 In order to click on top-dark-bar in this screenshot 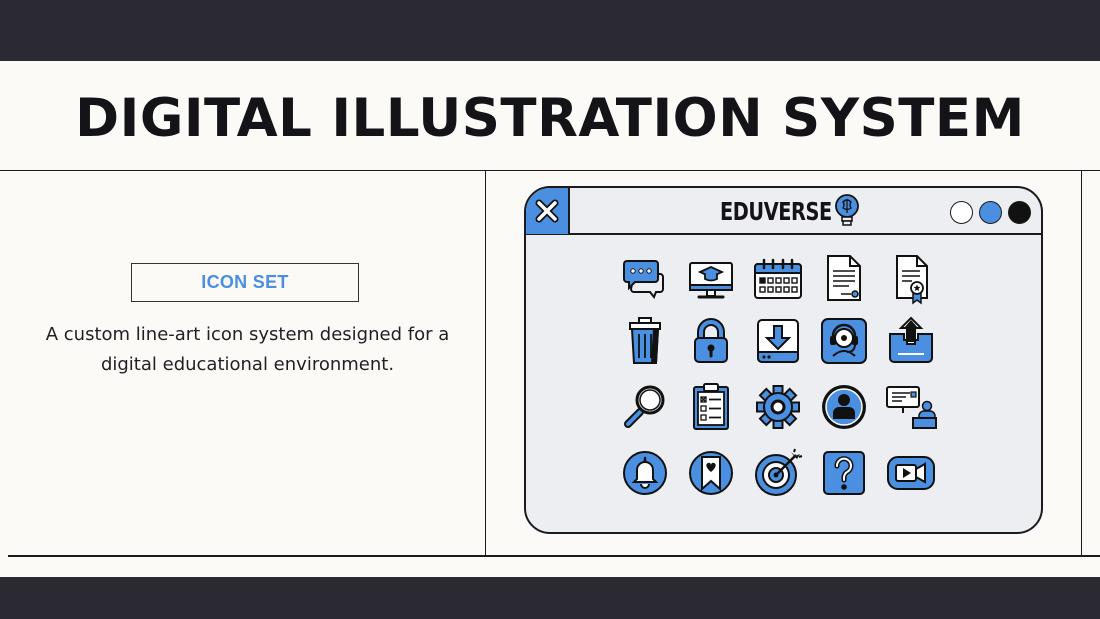, I will do `click(550, 30)`.